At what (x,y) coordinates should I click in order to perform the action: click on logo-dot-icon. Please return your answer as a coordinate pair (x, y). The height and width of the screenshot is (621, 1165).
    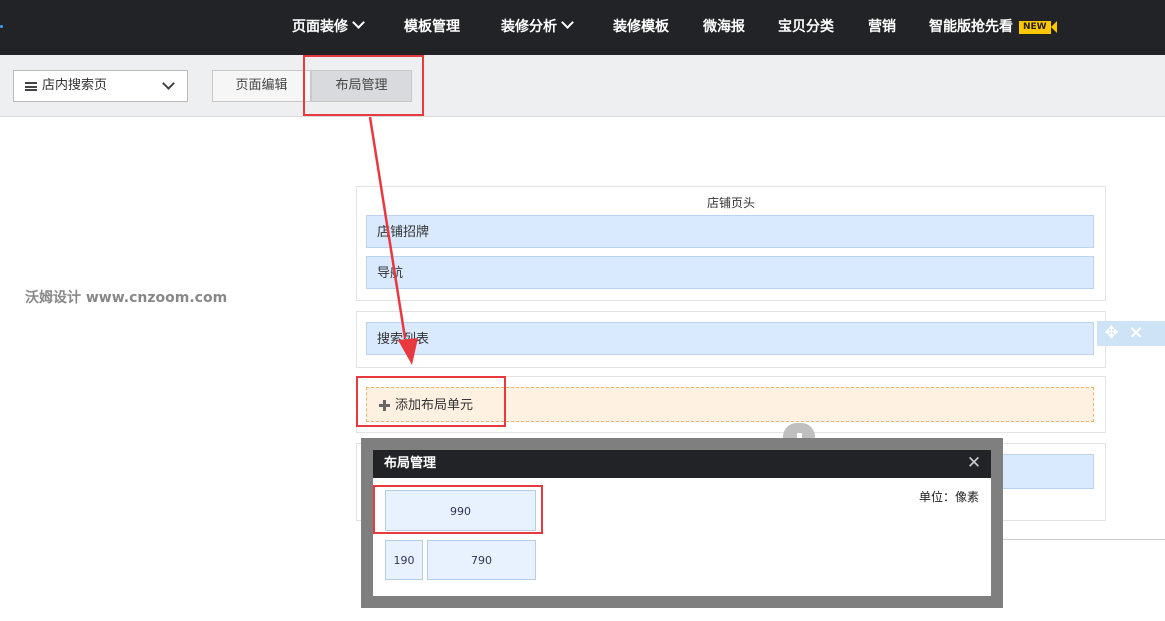
    Looking at the image, I should click on (1, 26).